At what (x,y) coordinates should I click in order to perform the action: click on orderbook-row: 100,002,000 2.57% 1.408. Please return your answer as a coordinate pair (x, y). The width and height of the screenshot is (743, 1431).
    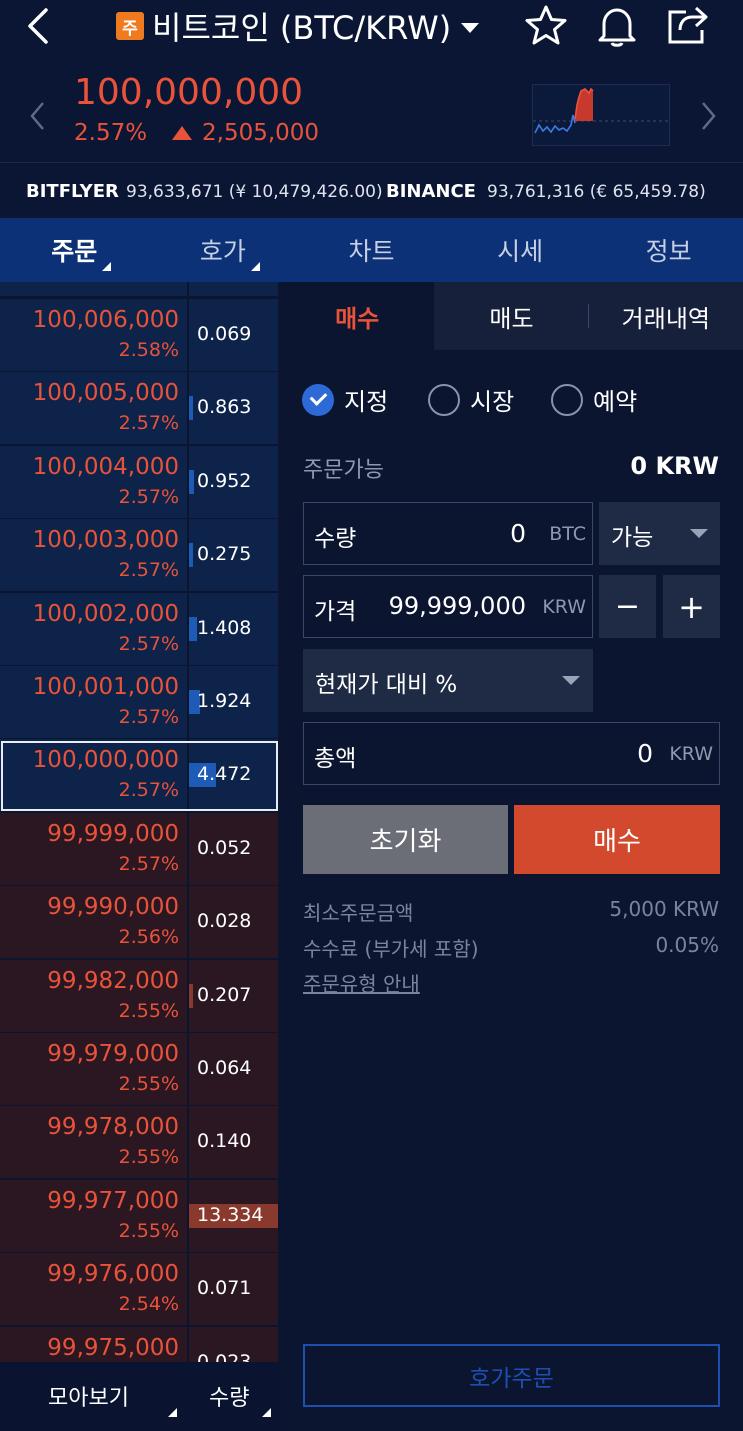
    Looking at the image, I should click on (140, 629).